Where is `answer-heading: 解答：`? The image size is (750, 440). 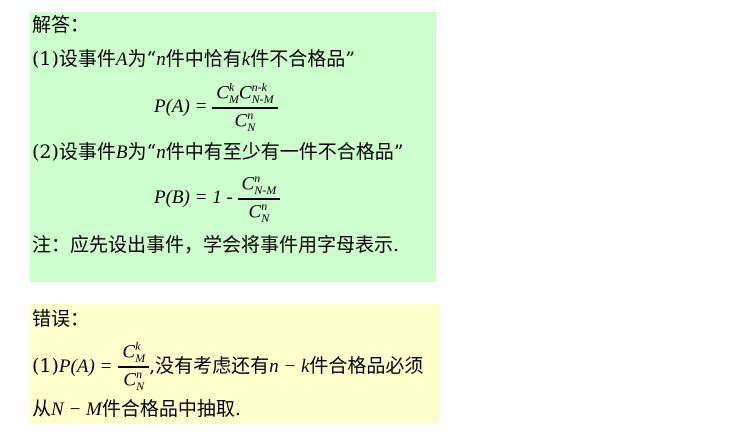
answer-heading: 解答： is located at coordinates (61, 25).